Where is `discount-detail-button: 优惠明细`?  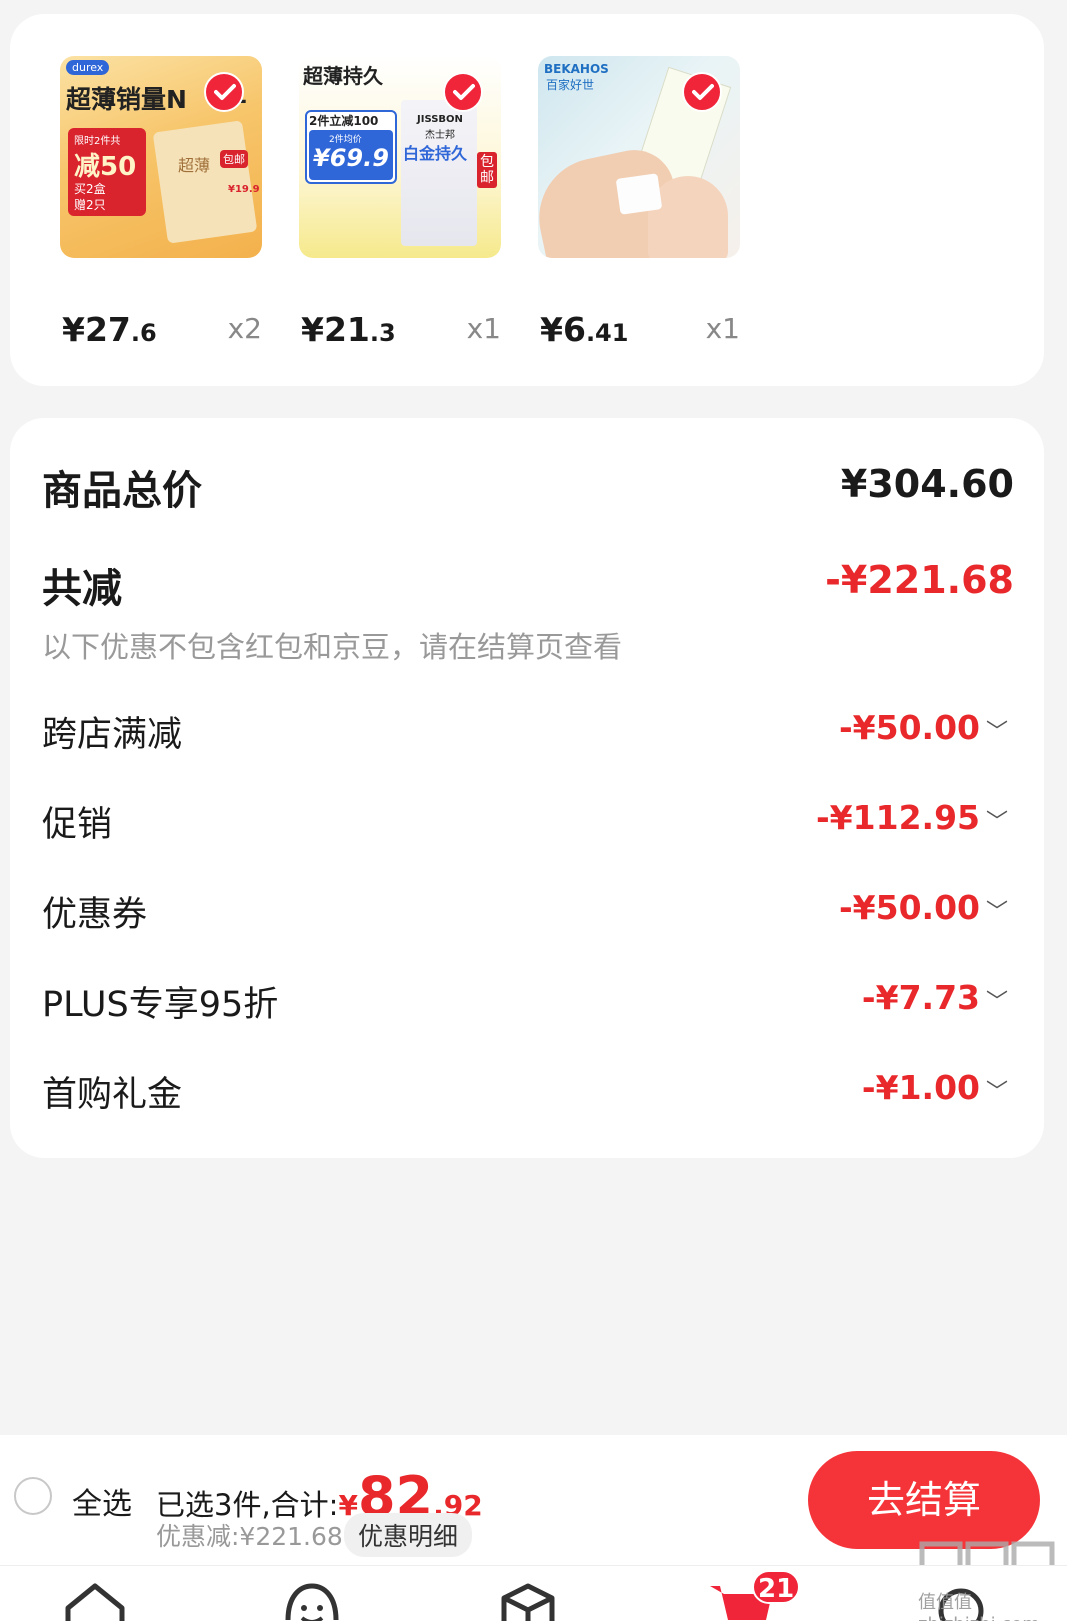
discount-detail-button: 优惠明细 is located at coordinates (408, 1535).